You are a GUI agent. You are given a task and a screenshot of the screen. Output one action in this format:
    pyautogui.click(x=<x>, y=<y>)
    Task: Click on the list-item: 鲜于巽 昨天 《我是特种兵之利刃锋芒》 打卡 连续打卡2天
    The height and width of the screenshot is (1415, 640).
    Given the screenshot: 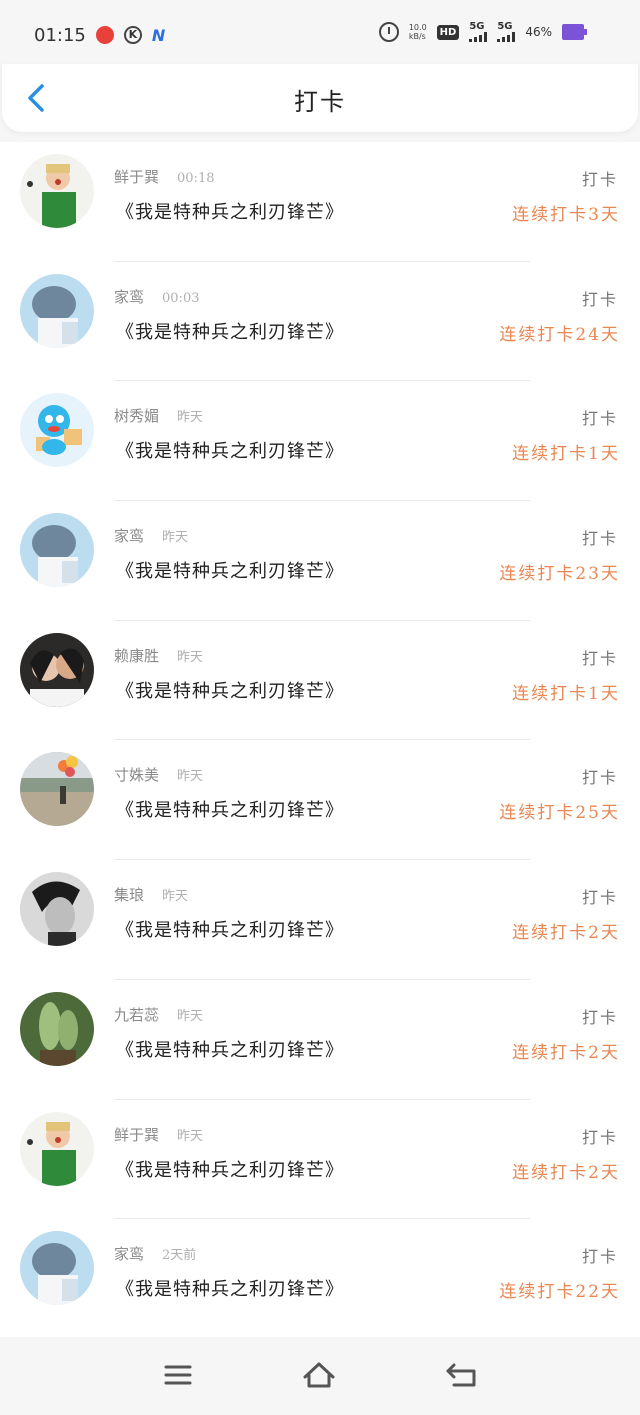 What is the action you would take?
    pyautogui.click(x=320, y=1160)
    